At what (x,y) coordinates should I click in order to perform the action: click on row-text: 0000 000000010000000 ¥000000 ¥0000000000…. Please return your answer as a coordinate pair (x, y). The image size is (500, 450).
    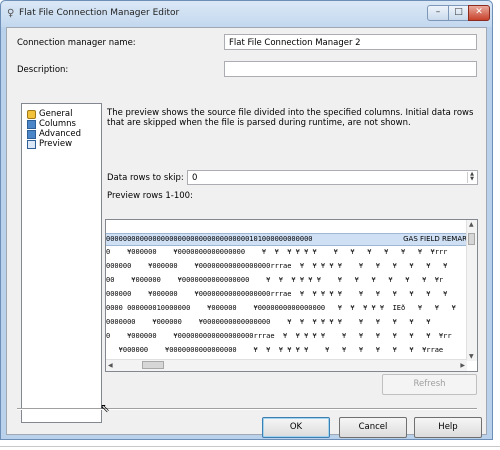
    Looking at the image, I should click on (281, 308).